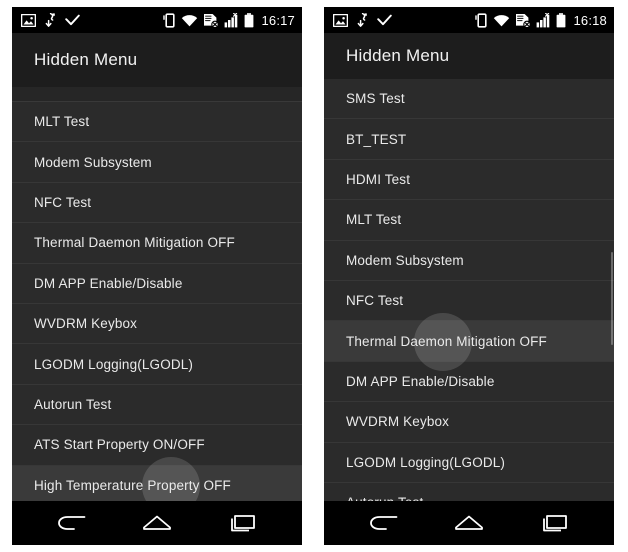 The width and height of the screenshot is (628, 552). I want to click on list-item: BT_TEST, so click(469, 139).